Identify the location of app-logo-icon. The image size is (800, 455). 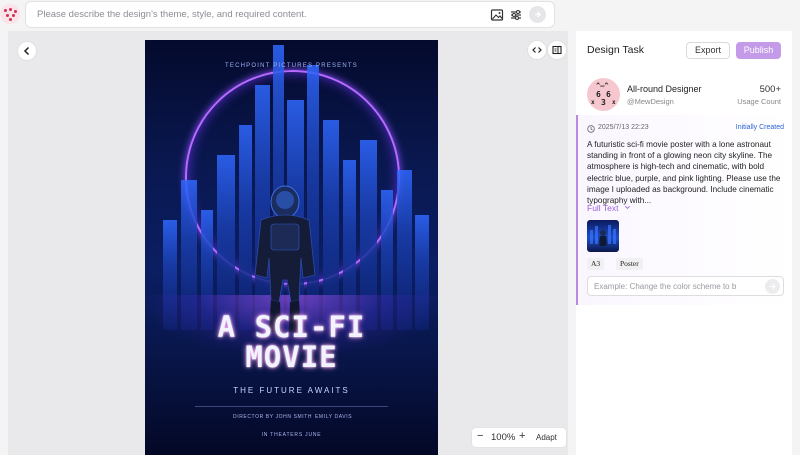
(10, 14).